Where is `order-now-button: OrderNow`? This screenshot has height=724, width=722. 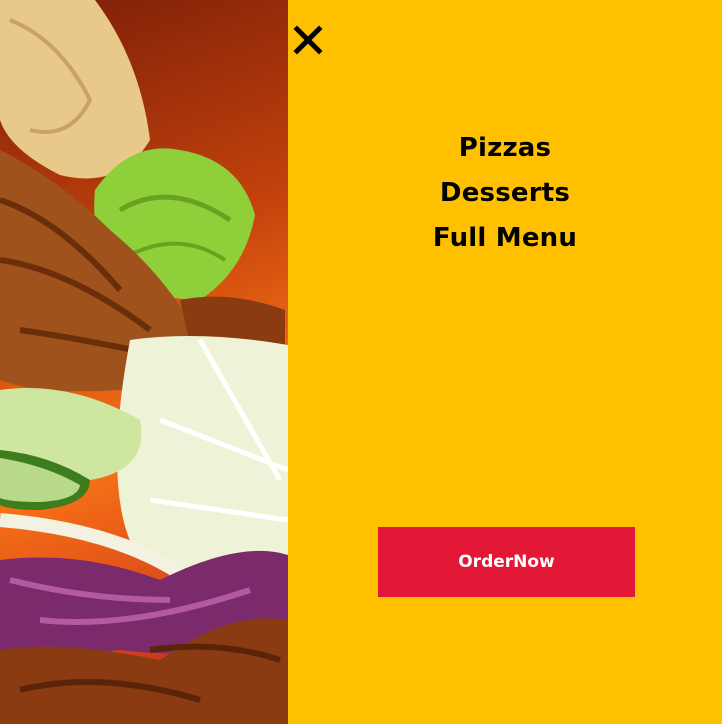
order-now-button: OrderNow is located at coordinates (506, 562).